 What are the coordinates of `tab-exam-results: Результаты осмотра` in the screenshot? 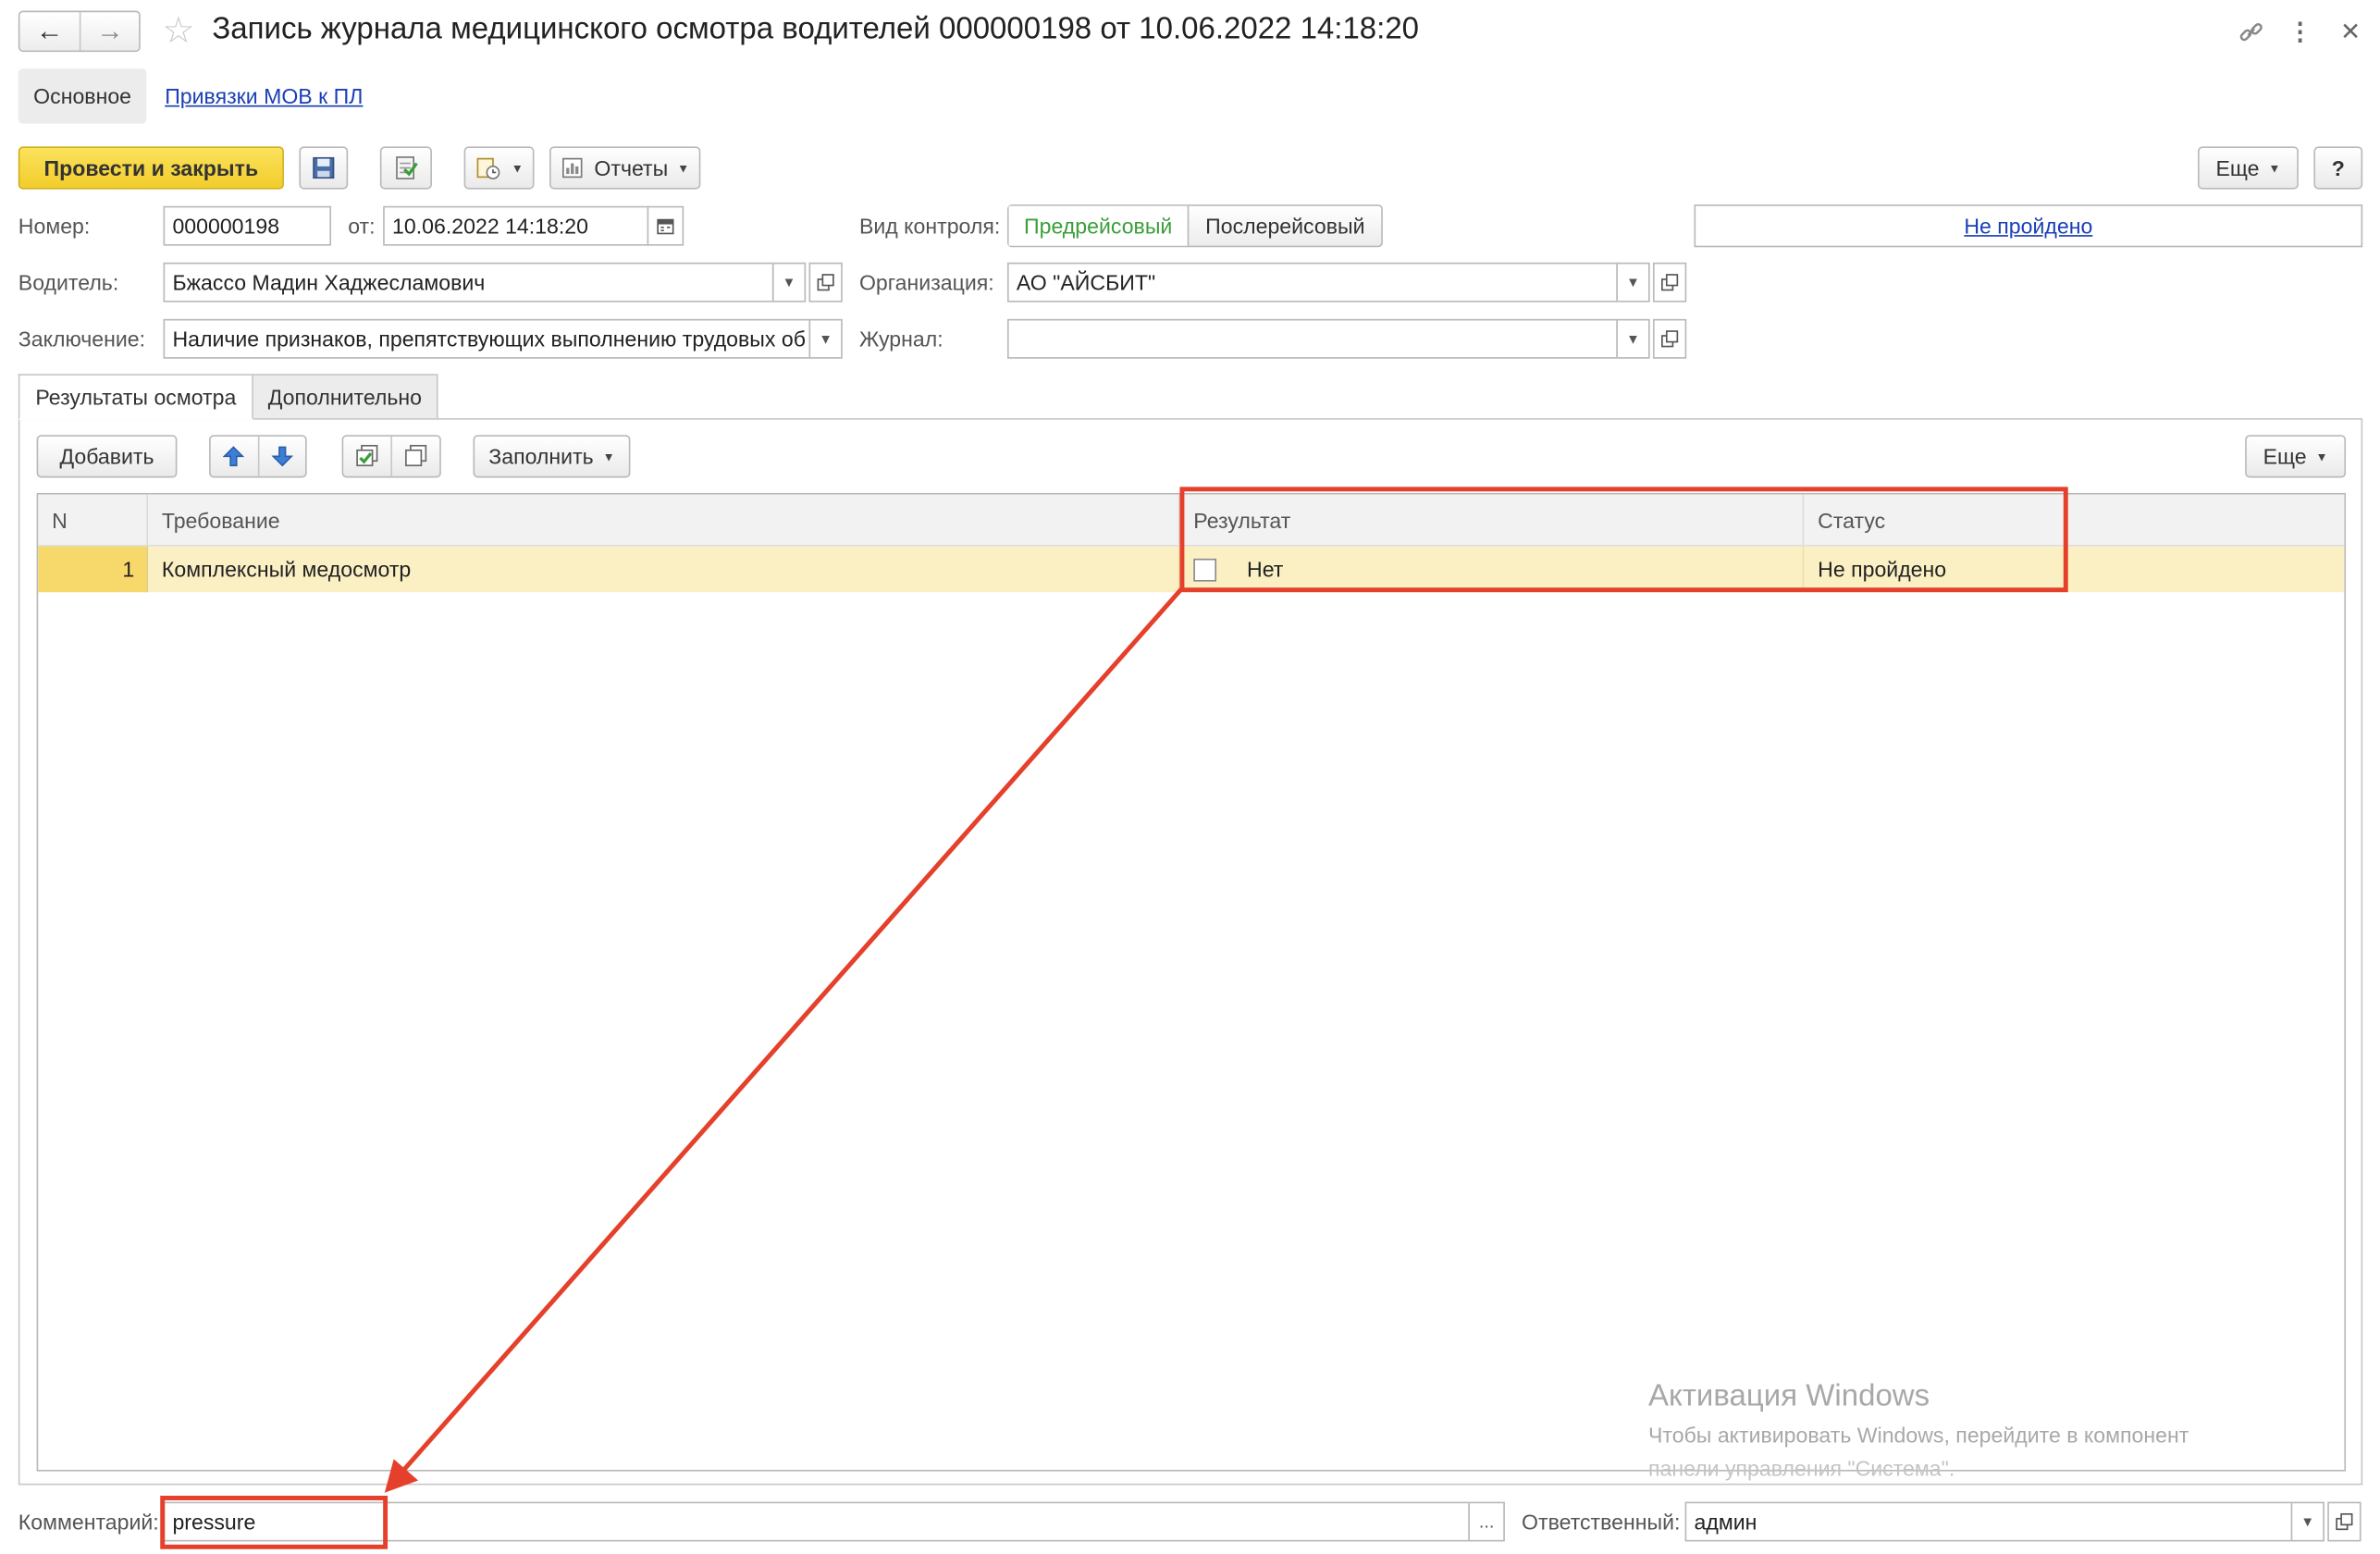 It's located at (135, 397).